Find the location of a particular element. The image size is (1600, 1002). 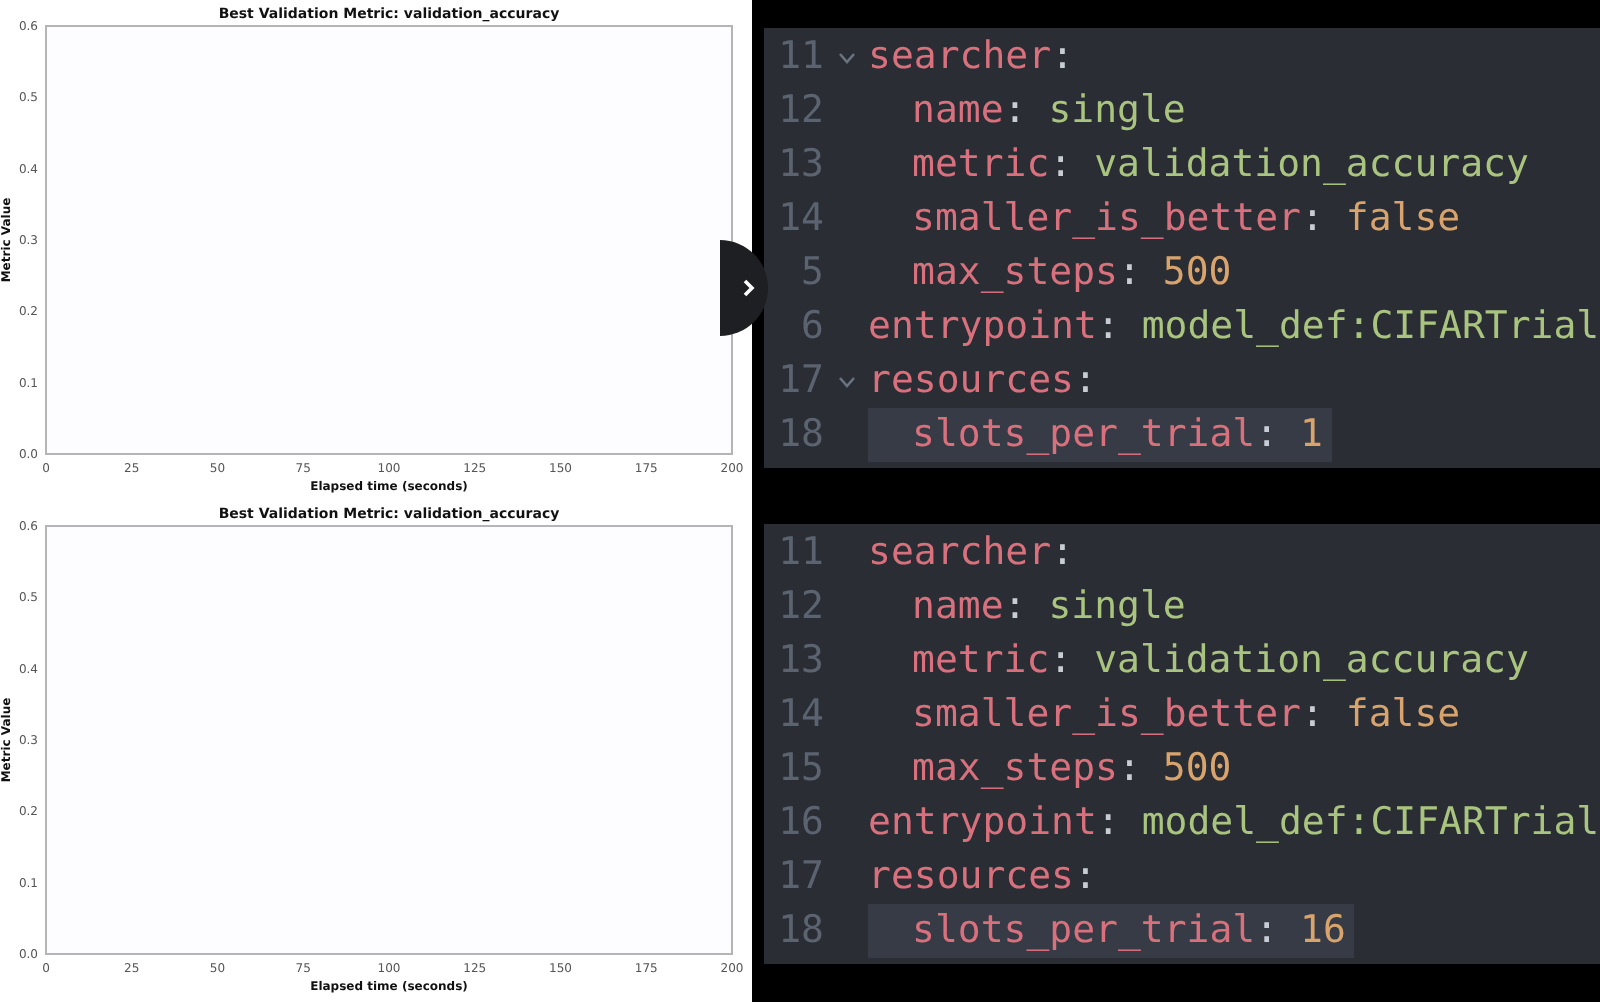

line-number: 15 is located at coordinates (800, 769).